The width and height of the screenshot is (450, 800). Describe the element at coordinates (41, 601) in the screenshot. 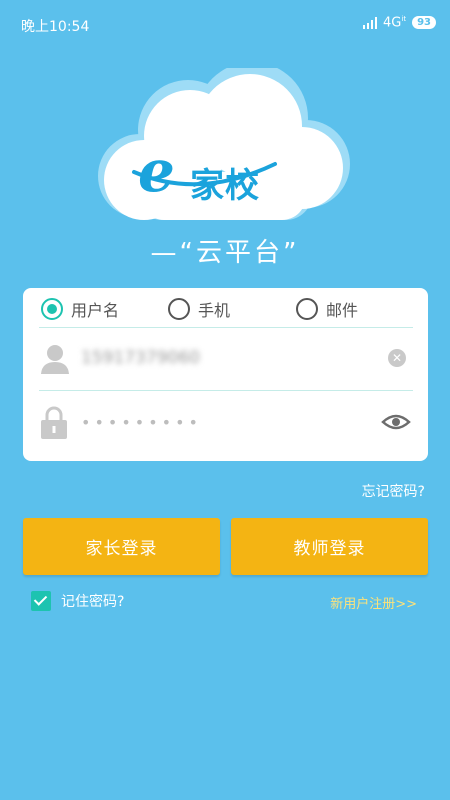

I see `checkbox-checked-icon` at that location.